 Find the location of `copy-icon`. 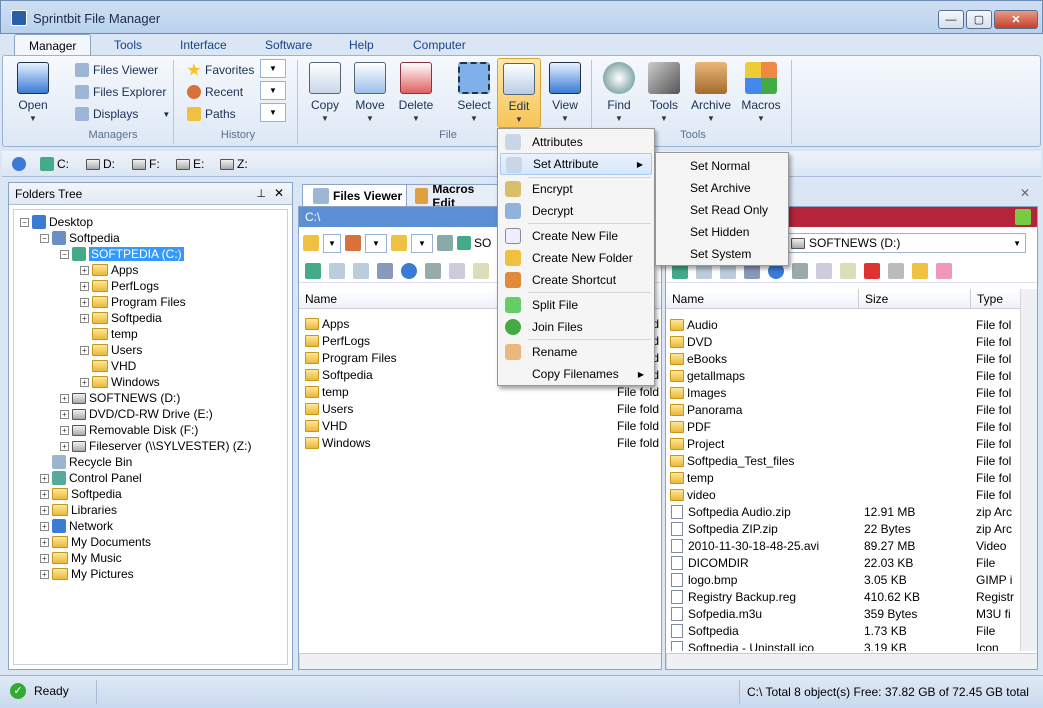

copy-icon is located at coordinates (824, 270).